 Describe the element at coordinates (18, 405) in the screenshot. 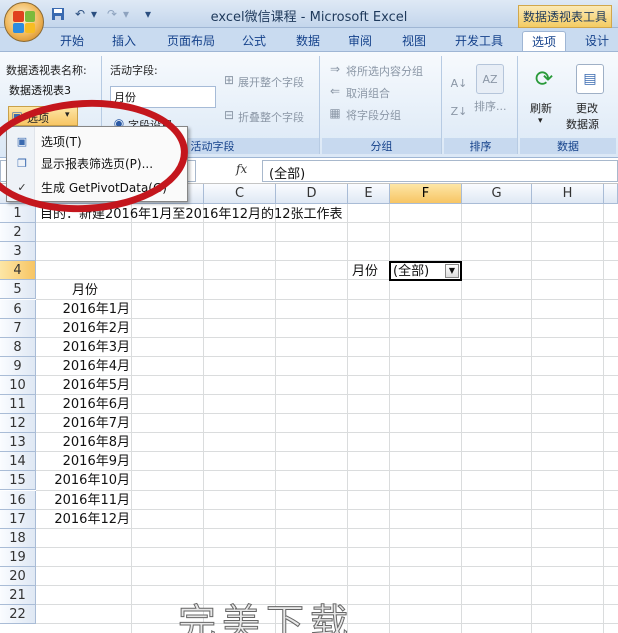

I see `row-header-11: 11` at that location.